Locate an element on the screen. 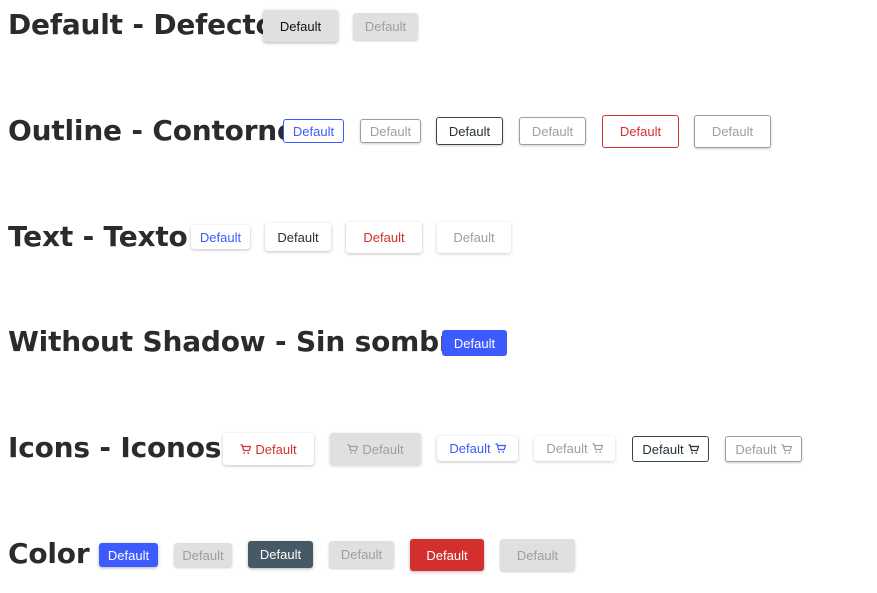 This screenshot has height=593, width=877. icon-outline-dark-button: Default is located at coordinates (670, 449).